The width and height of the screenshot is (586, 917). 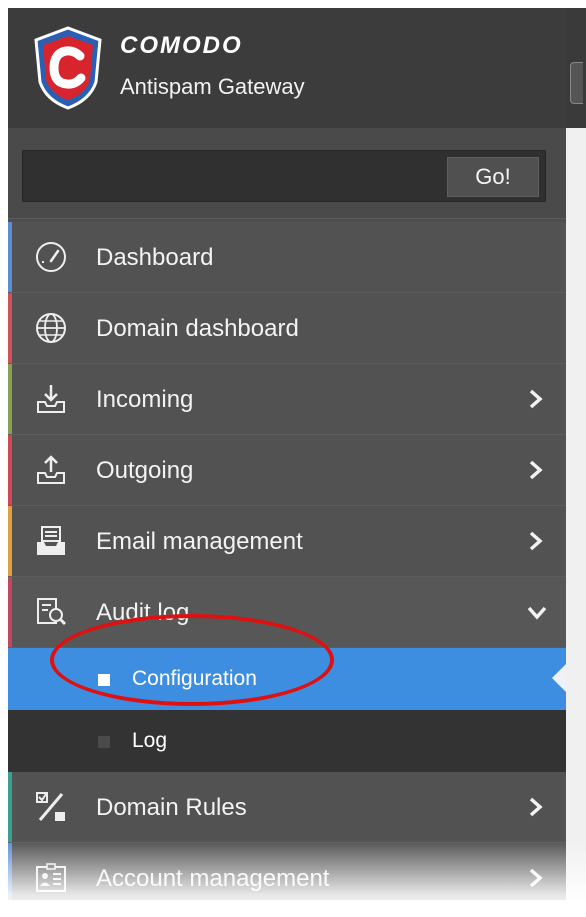 I want to click on chevron-down-icon, so click(x=537, y=613).